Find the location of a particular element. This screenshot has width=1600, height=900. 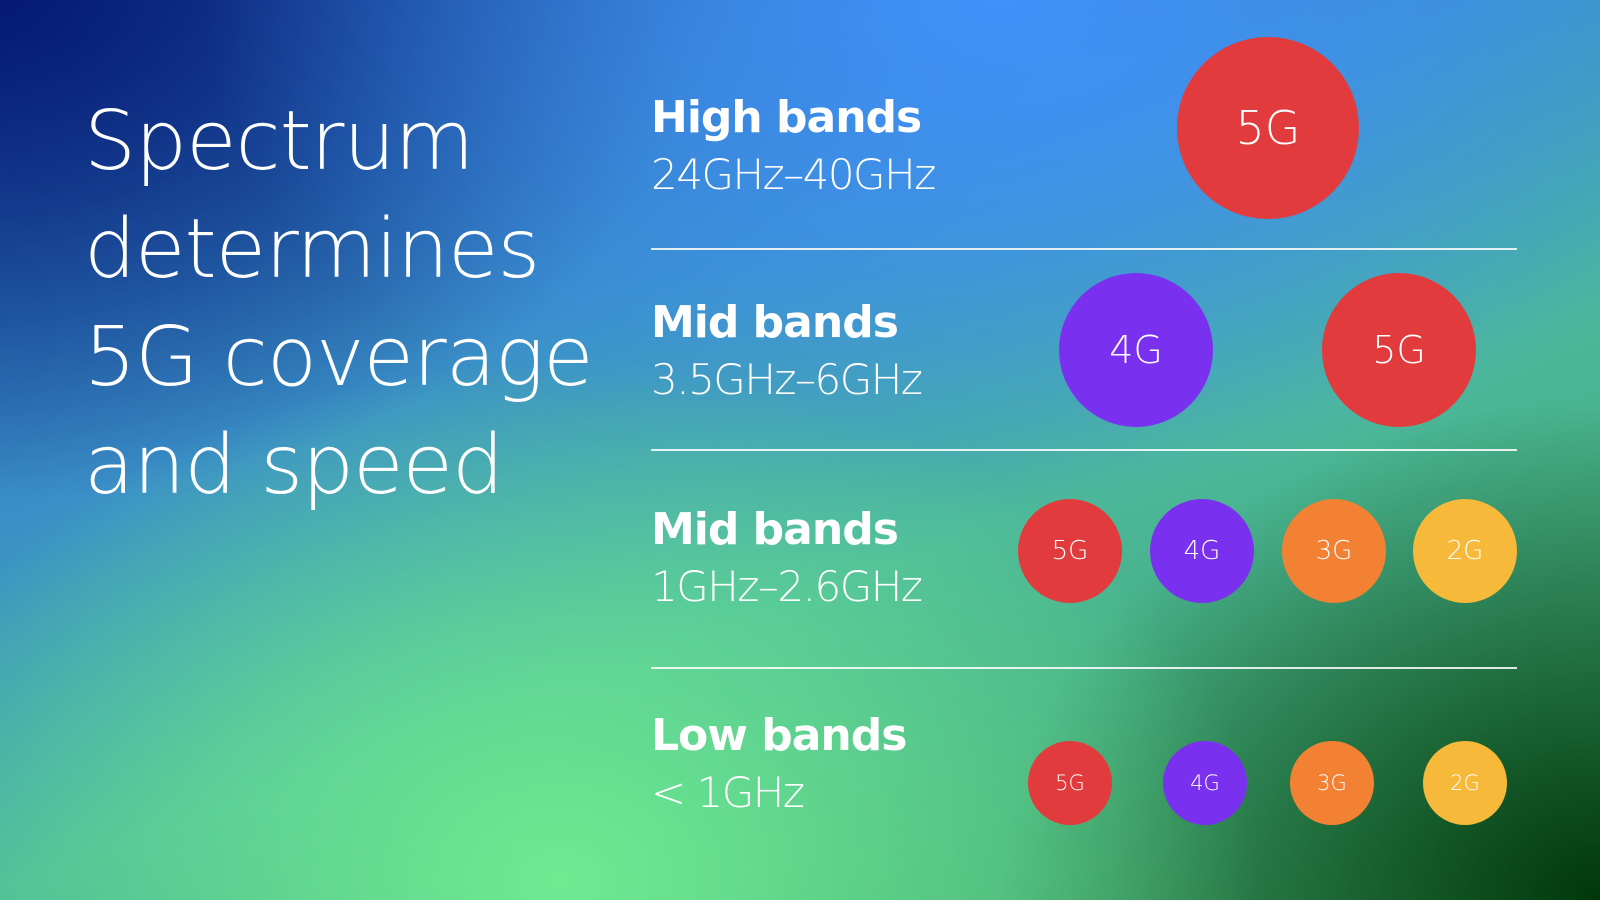

band-label-mid-high: Mid bands 3.5GHz–6GHz is located at coordinates (787, 352).